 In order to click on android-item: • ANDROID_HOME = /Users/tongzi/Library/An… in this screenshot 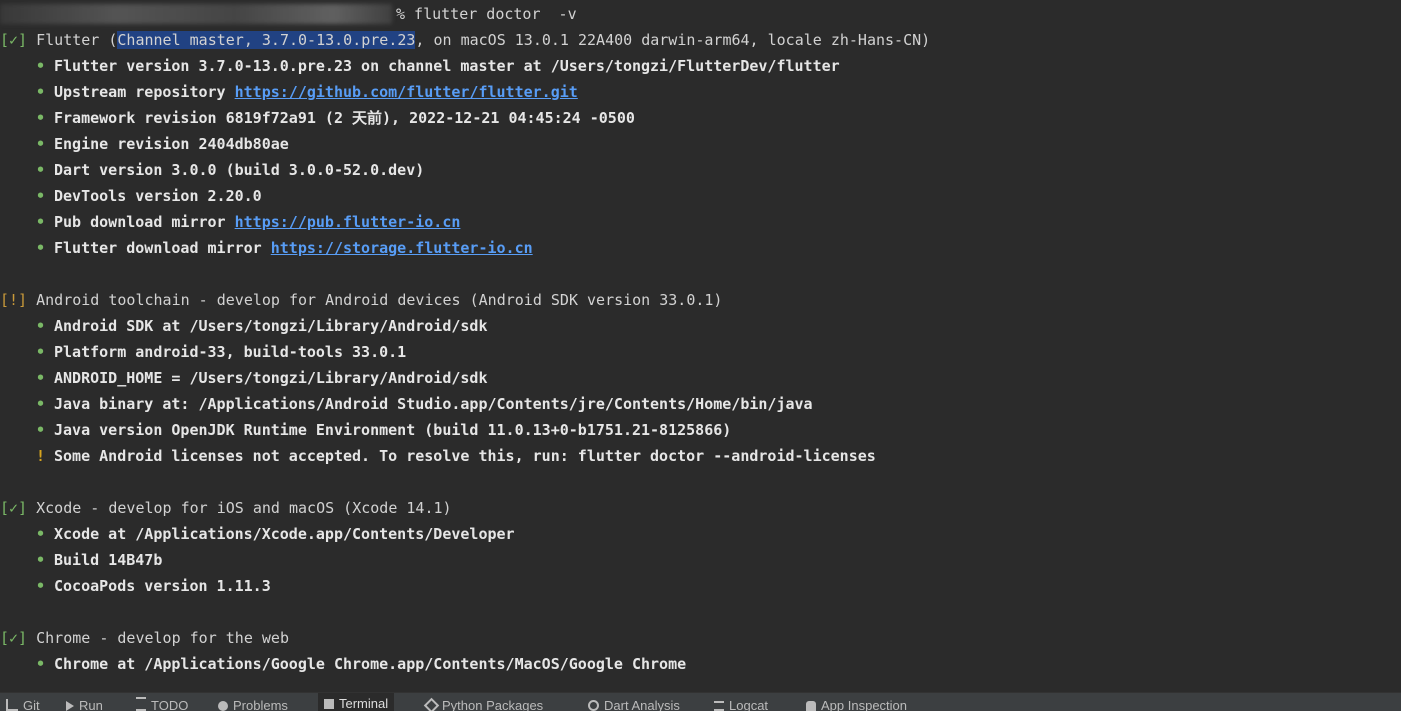, I will do `click(261, 378)`.